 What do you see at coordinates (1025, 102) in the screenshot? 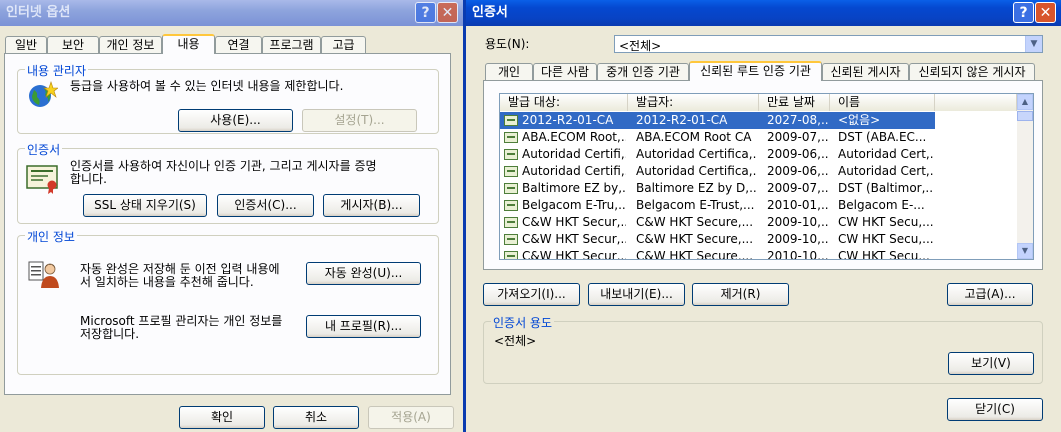
I see `scroll-up-arrow: ▲` at bounding box center [1025, 102].